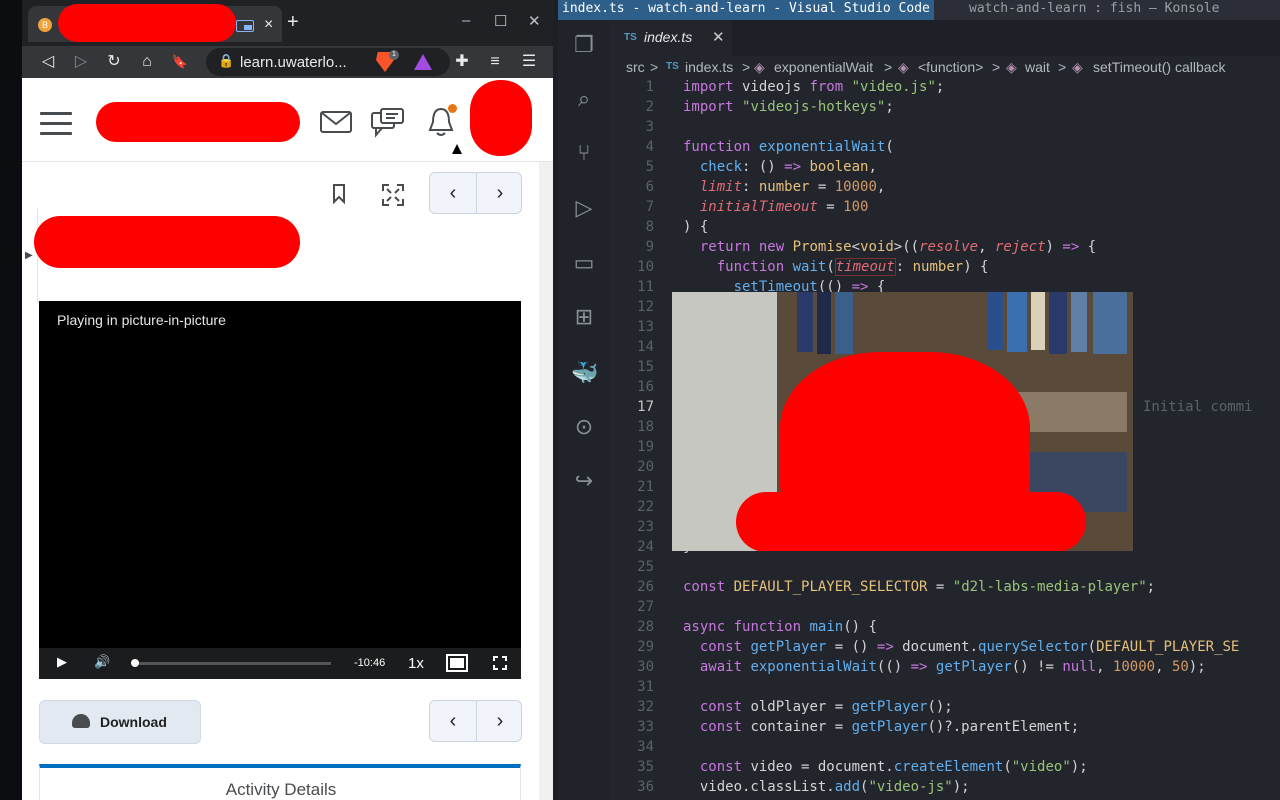  What do you see at coordinates (393, 195) in the screenshot?
I see `fullscreen-icon` at bounding box center [393, 195].